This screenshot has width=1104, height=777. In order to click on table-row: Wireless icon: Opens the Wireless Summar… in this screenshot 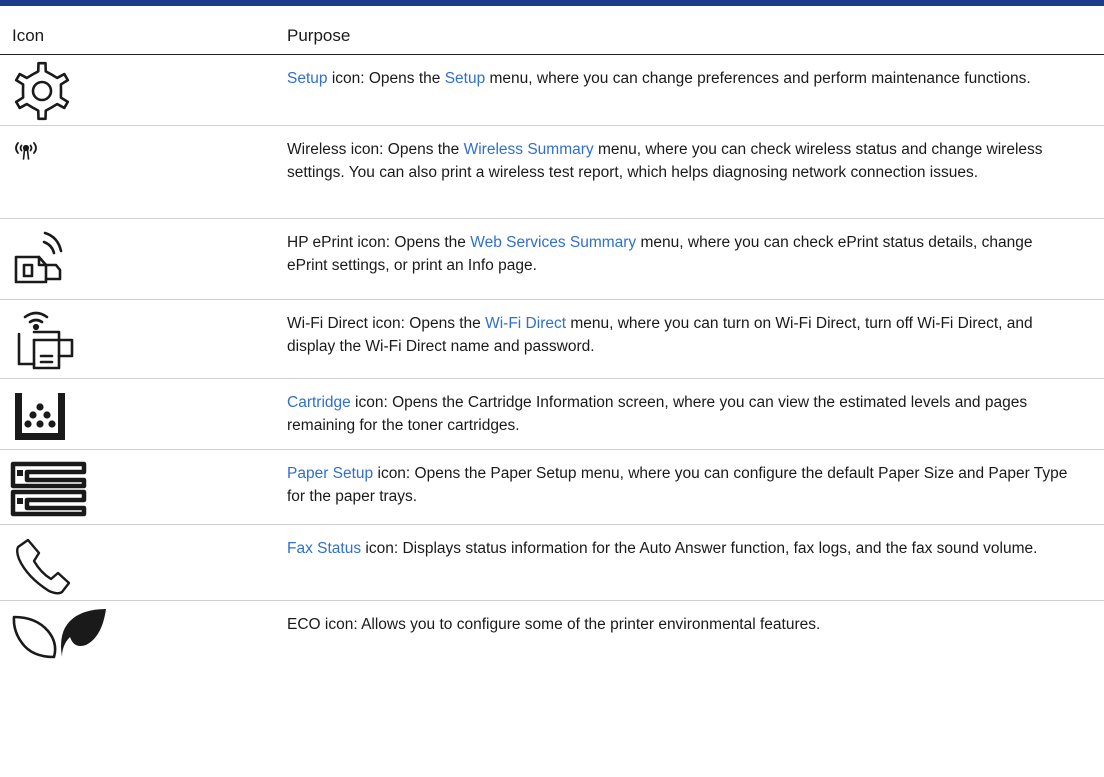, I will do `click(552, 172)`.